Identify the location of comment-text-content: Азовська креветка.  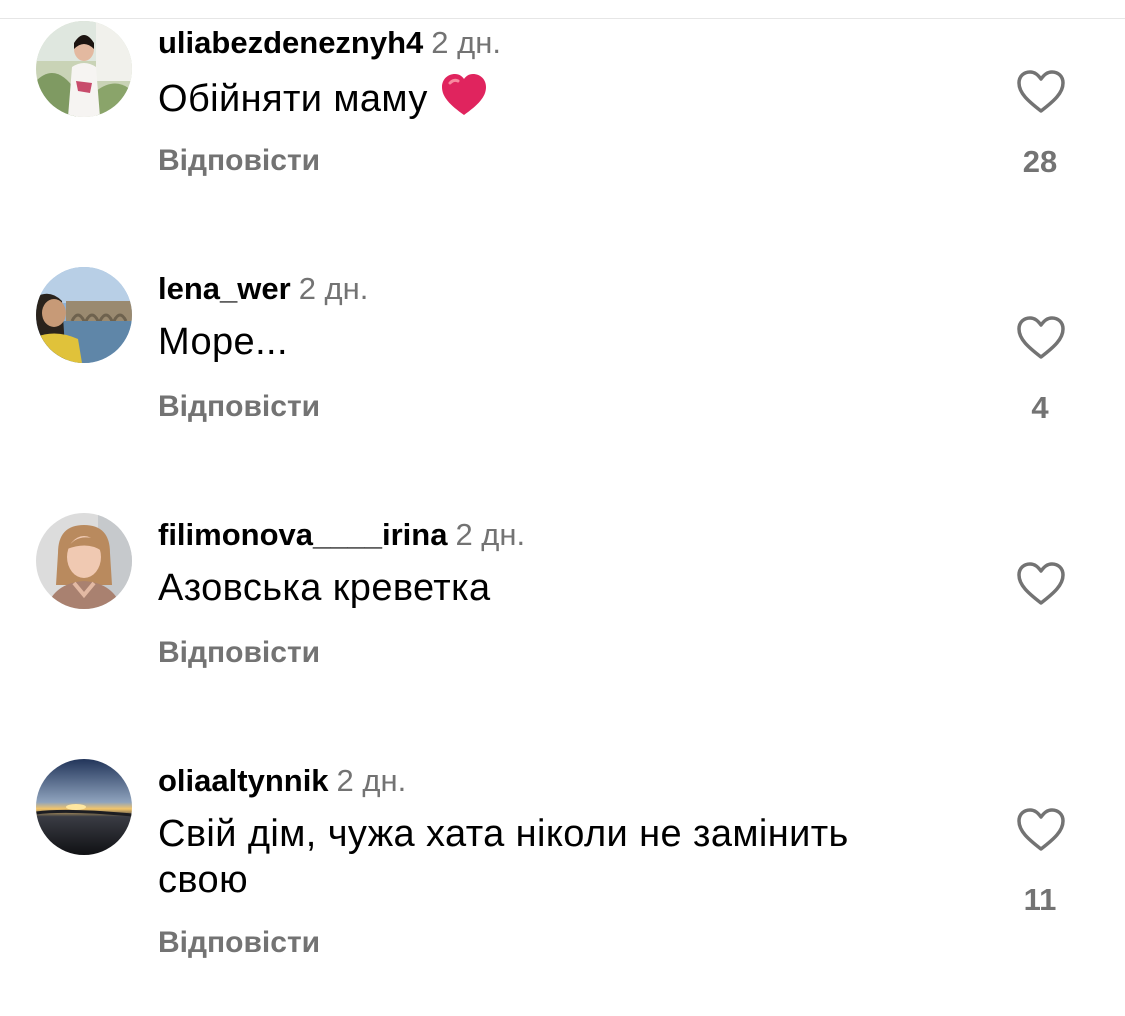
(324, 588).